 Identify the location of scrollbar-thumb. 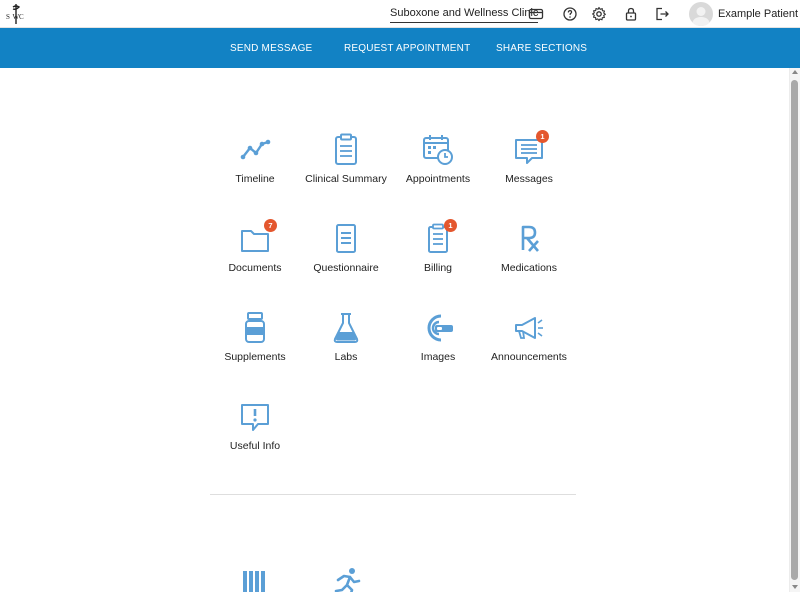
(794, 330).